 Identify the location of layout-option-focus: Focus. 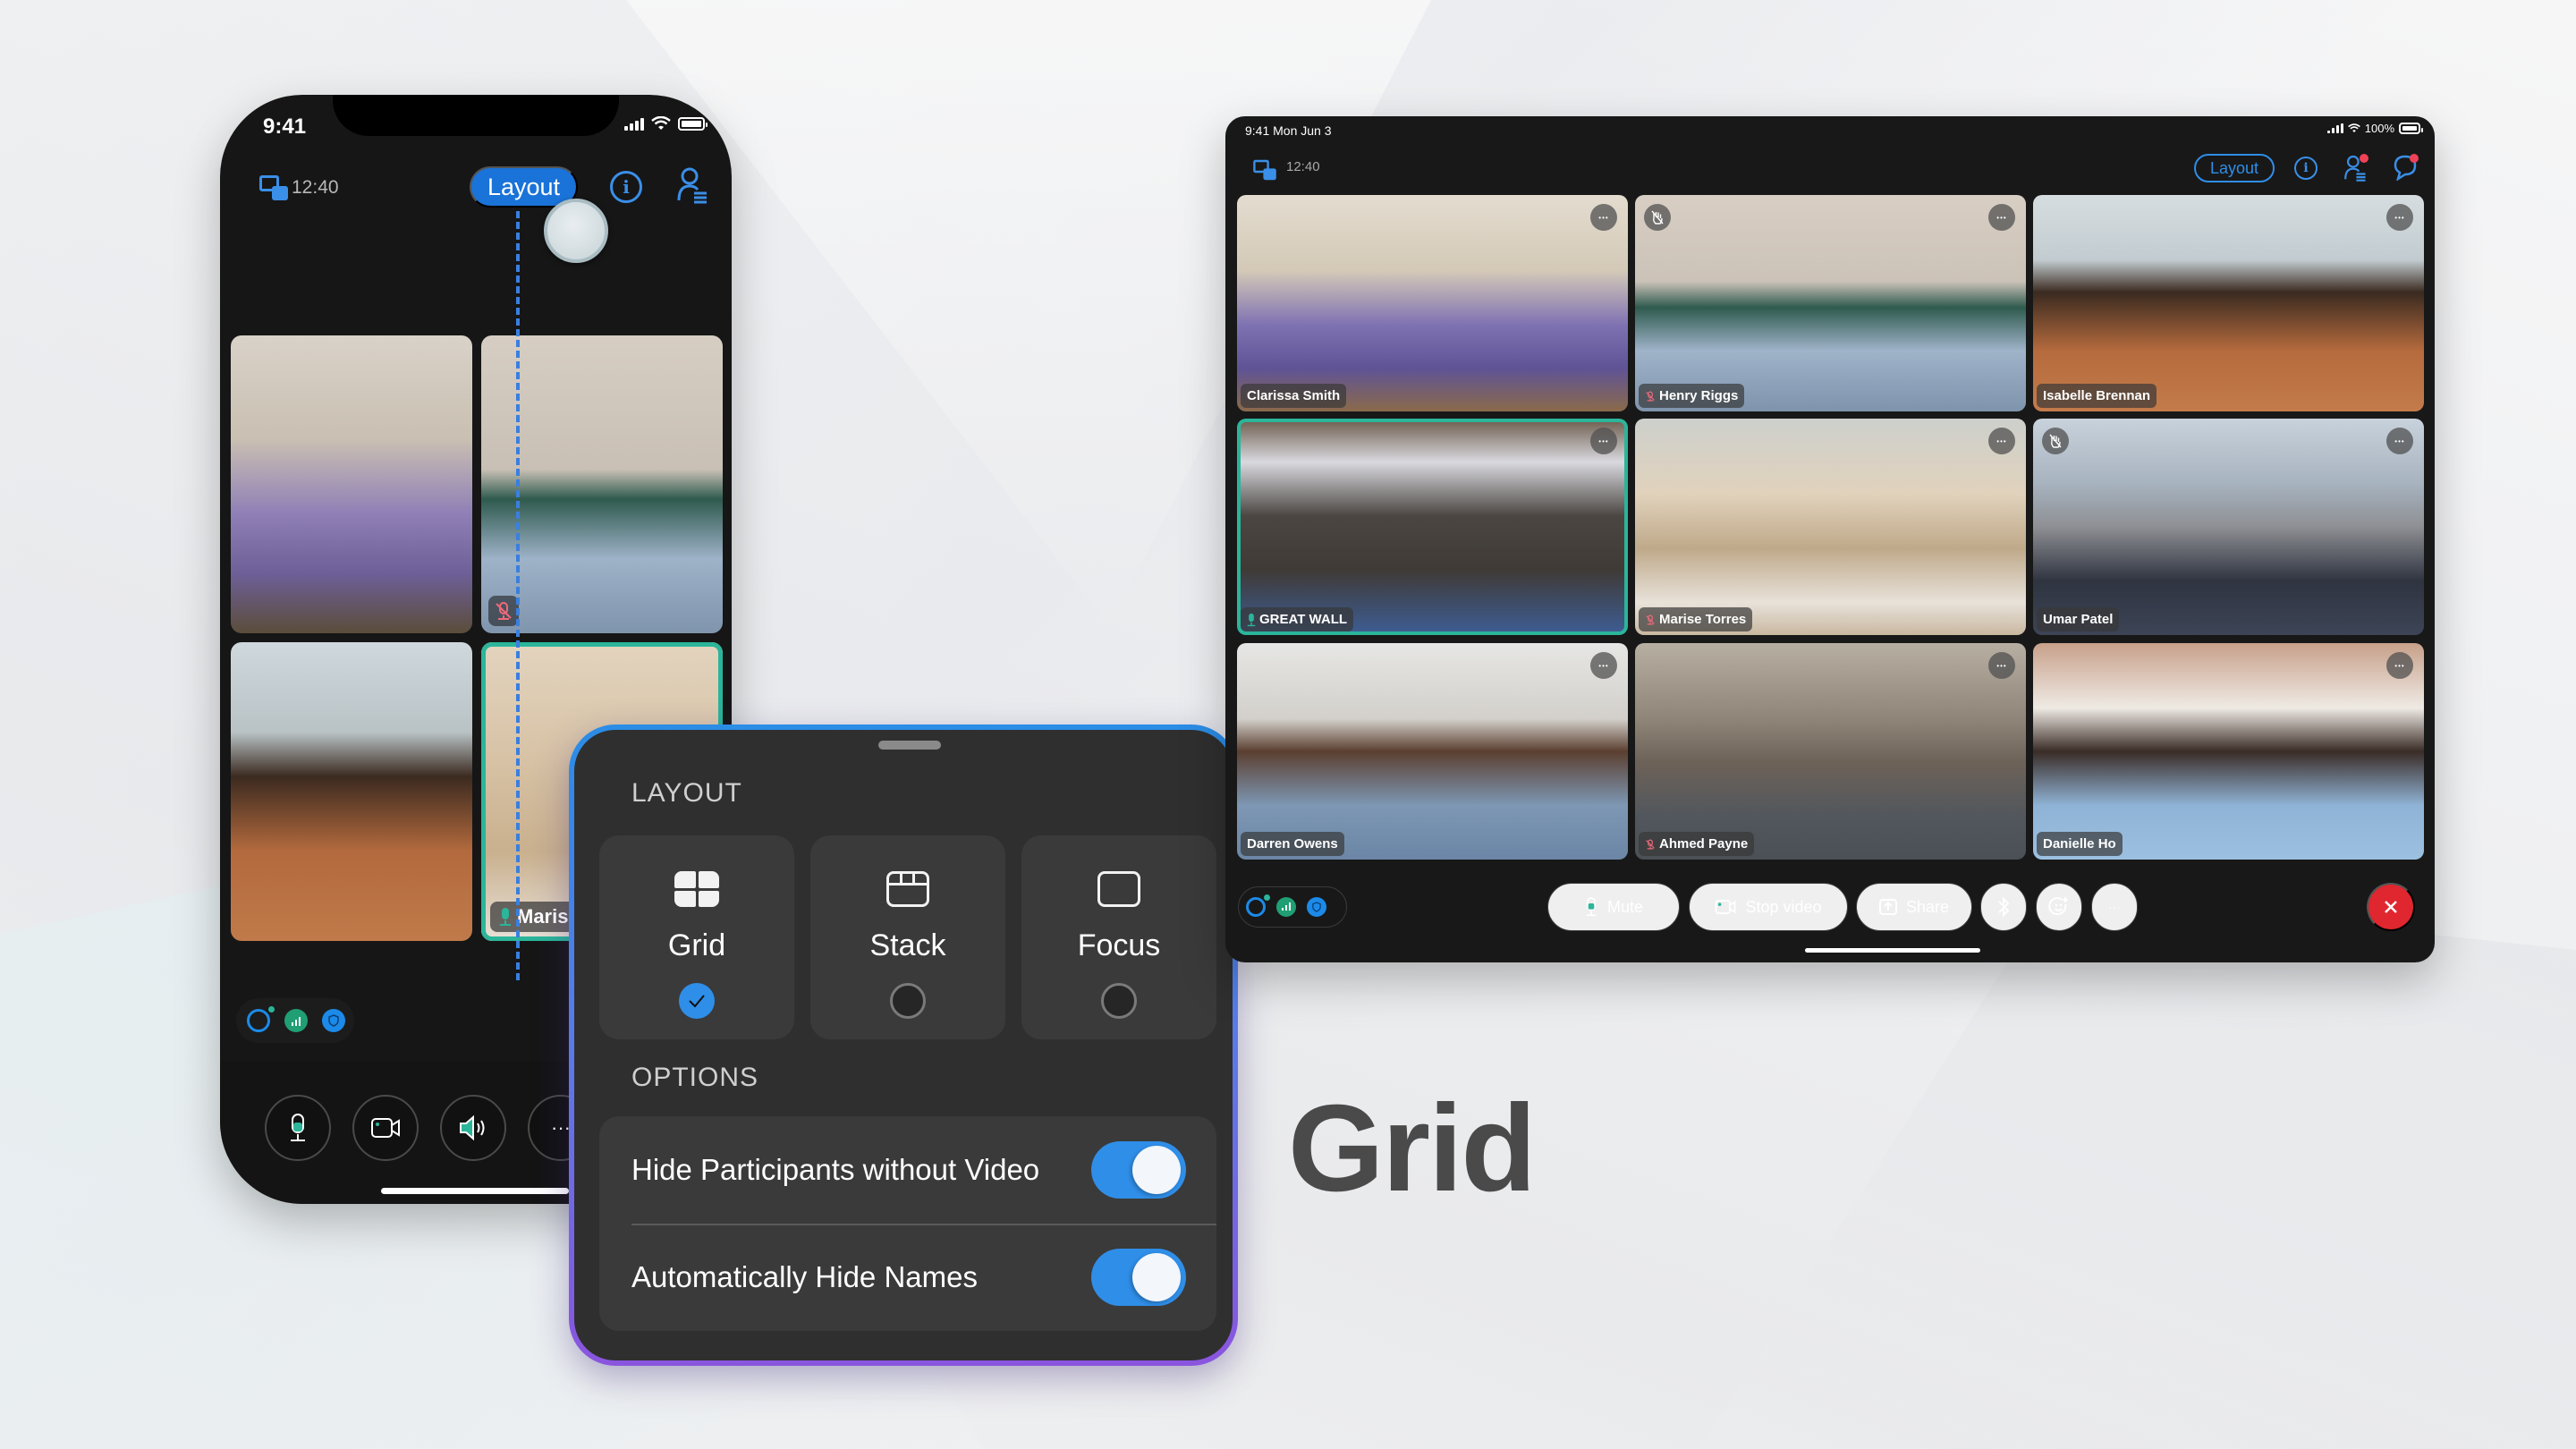
(1118, 937).